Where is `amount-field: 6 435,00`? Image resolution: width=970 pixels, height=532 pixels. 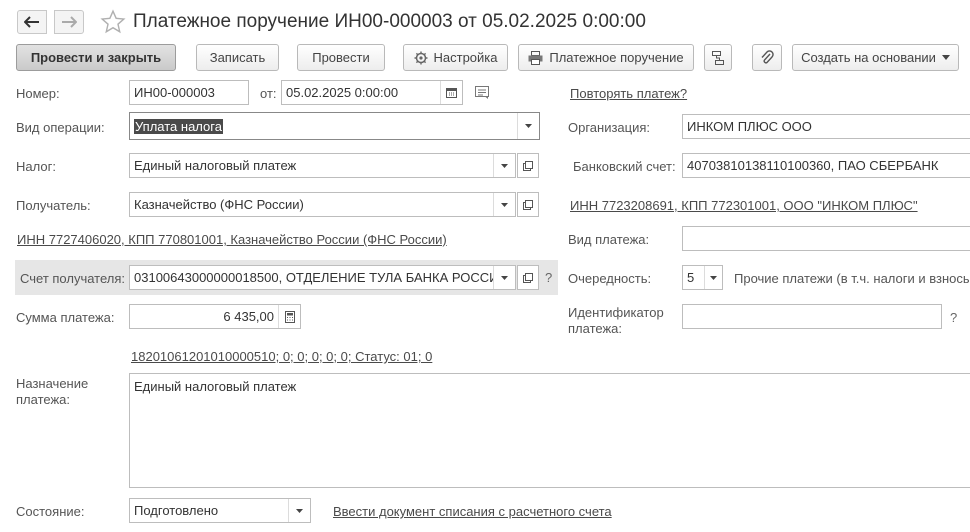 amount-field: 6 435,00 is located at coordinates (215, 316).